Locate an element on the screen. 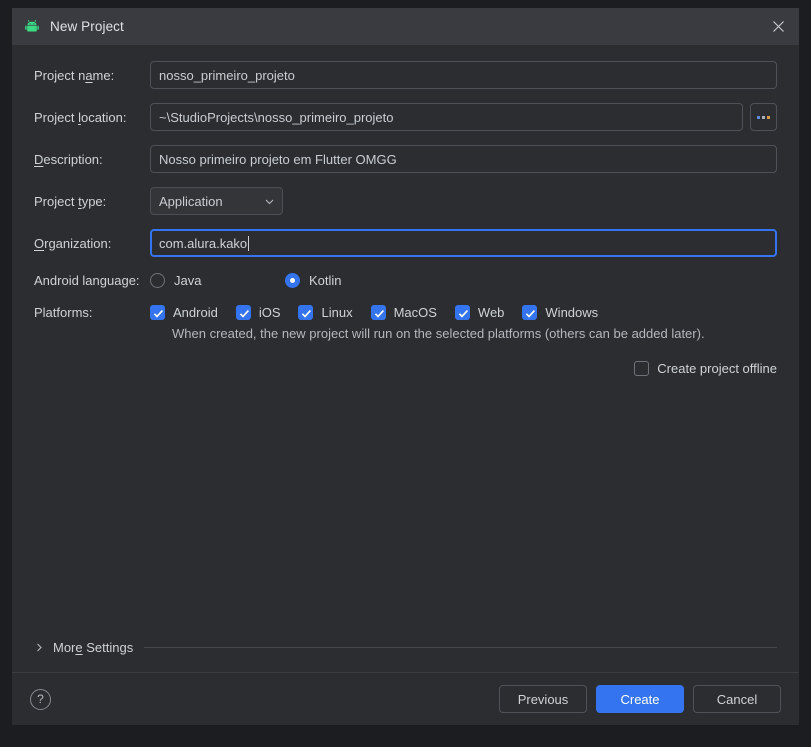  more-settings-toggle: More Settings is located at coordinates (83, 647).